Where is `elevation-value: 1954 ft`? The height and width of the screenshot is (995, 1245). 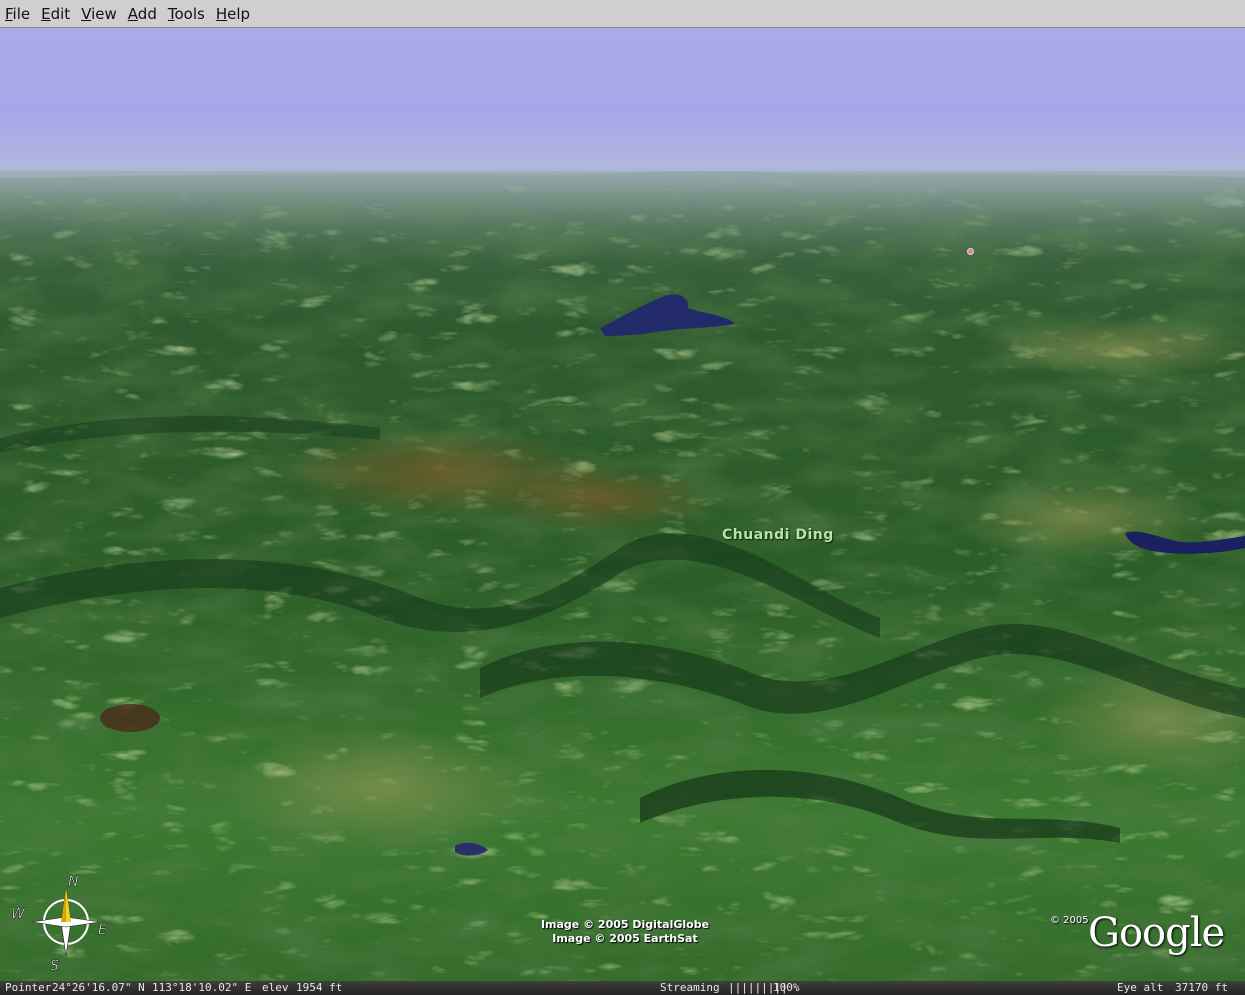 elevation-value: 1954 ft is located at coordinates (319, 987).